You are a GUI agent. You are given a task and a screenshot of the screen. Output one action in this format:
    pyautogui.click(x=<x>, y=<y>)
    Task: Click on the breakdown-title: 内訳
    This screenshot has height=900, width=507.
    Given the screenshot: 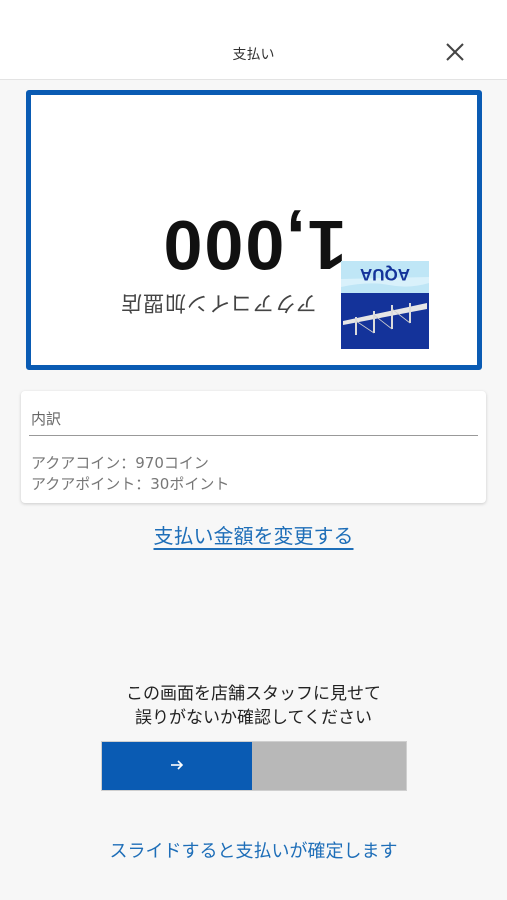 What is the action you would take?
    pyautogui.click(x=46, y=419)
    